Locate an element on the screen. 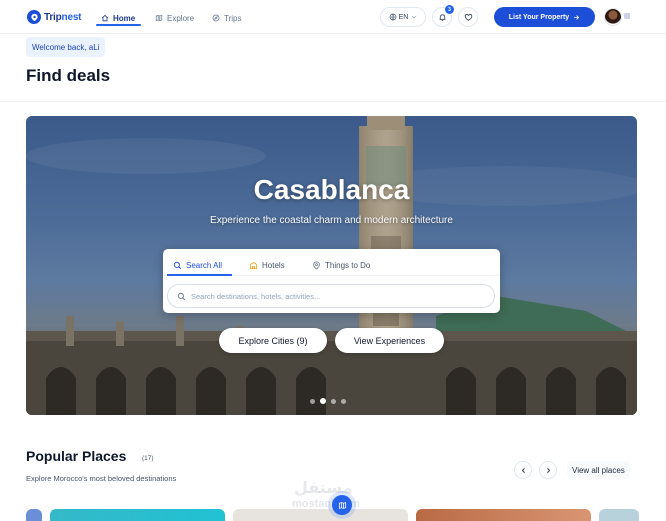 Image resolution: width=666 pixels, height=521 pixels. hero-city-title: Casablanca is located at coordinates (331, 189).